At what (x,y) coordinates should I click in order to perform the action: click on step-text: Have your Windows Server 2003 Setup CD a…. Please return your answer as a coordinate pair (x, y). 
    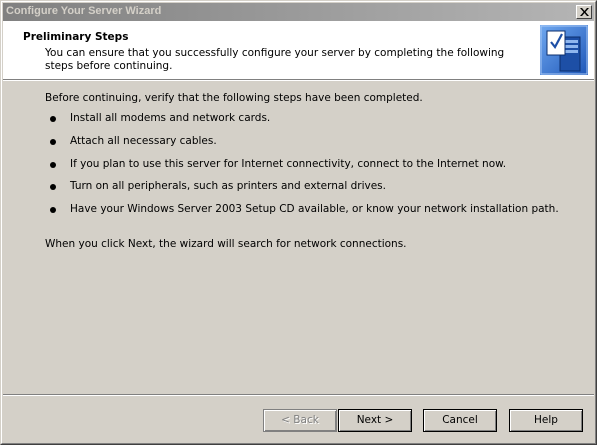
    Looking at the image, I should click on (314, 209).